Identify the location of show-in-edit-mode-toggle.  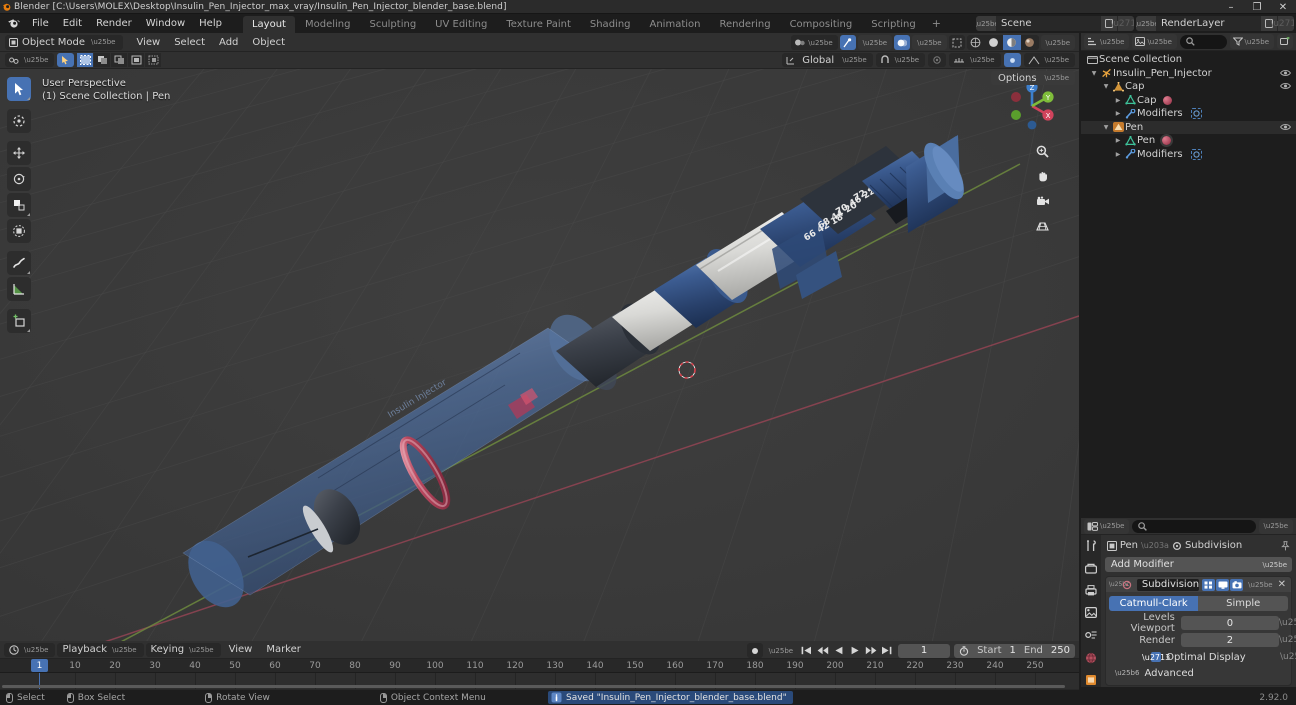
(1209, 584).